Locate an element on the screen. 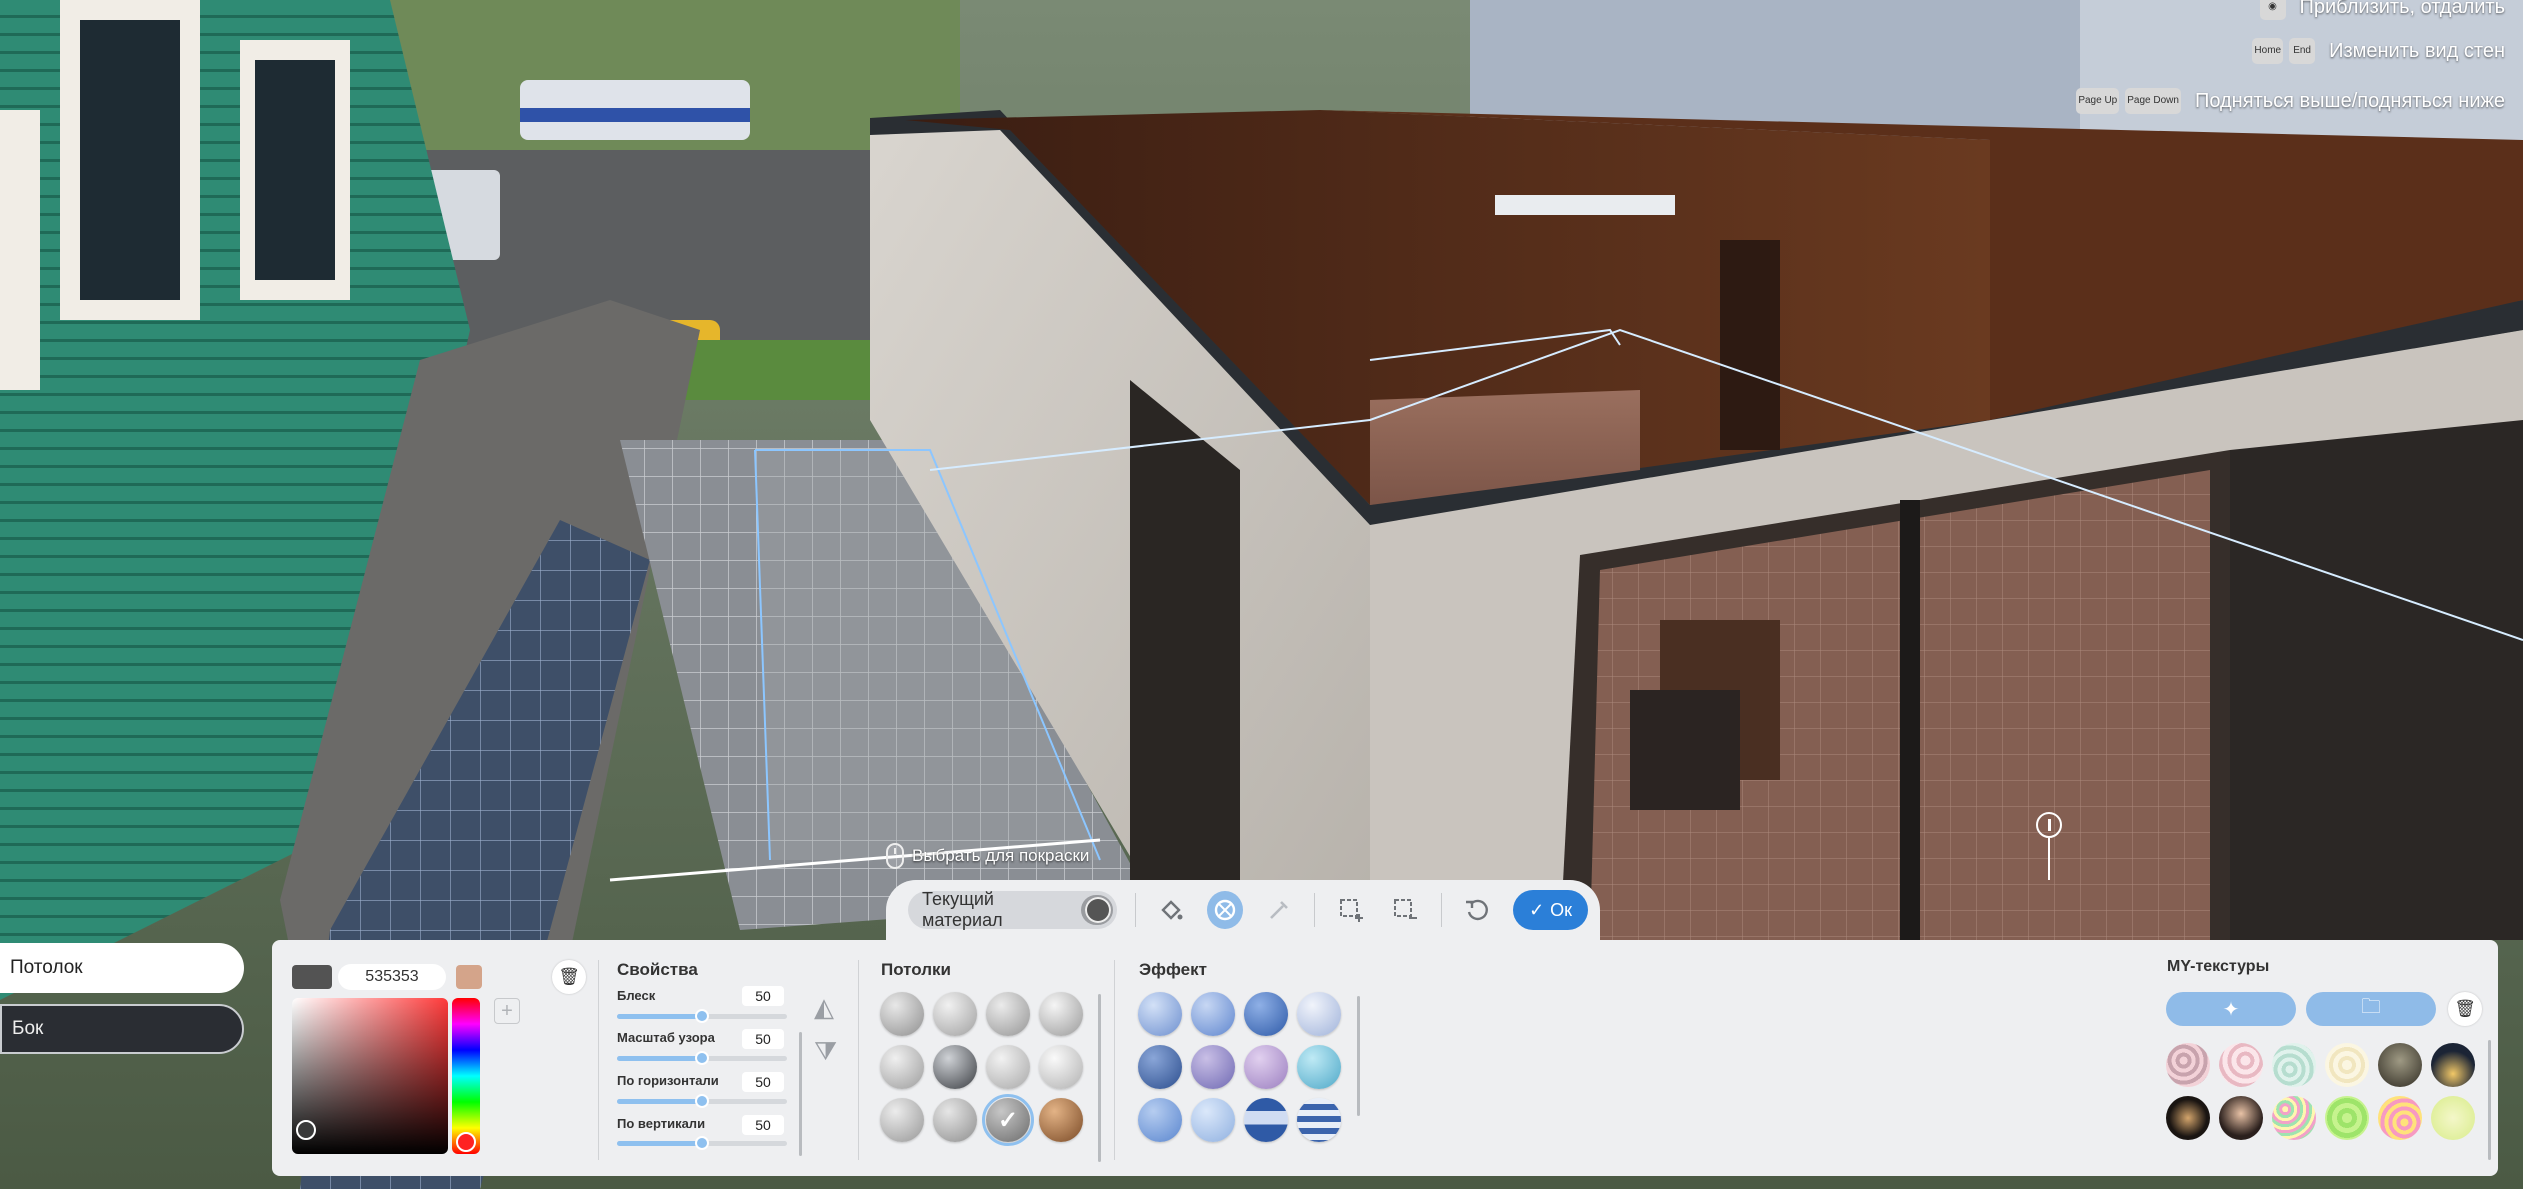 The image size is (2523, 1189). folder-icon: 🗀 is located at coordinates (2371, 1007).